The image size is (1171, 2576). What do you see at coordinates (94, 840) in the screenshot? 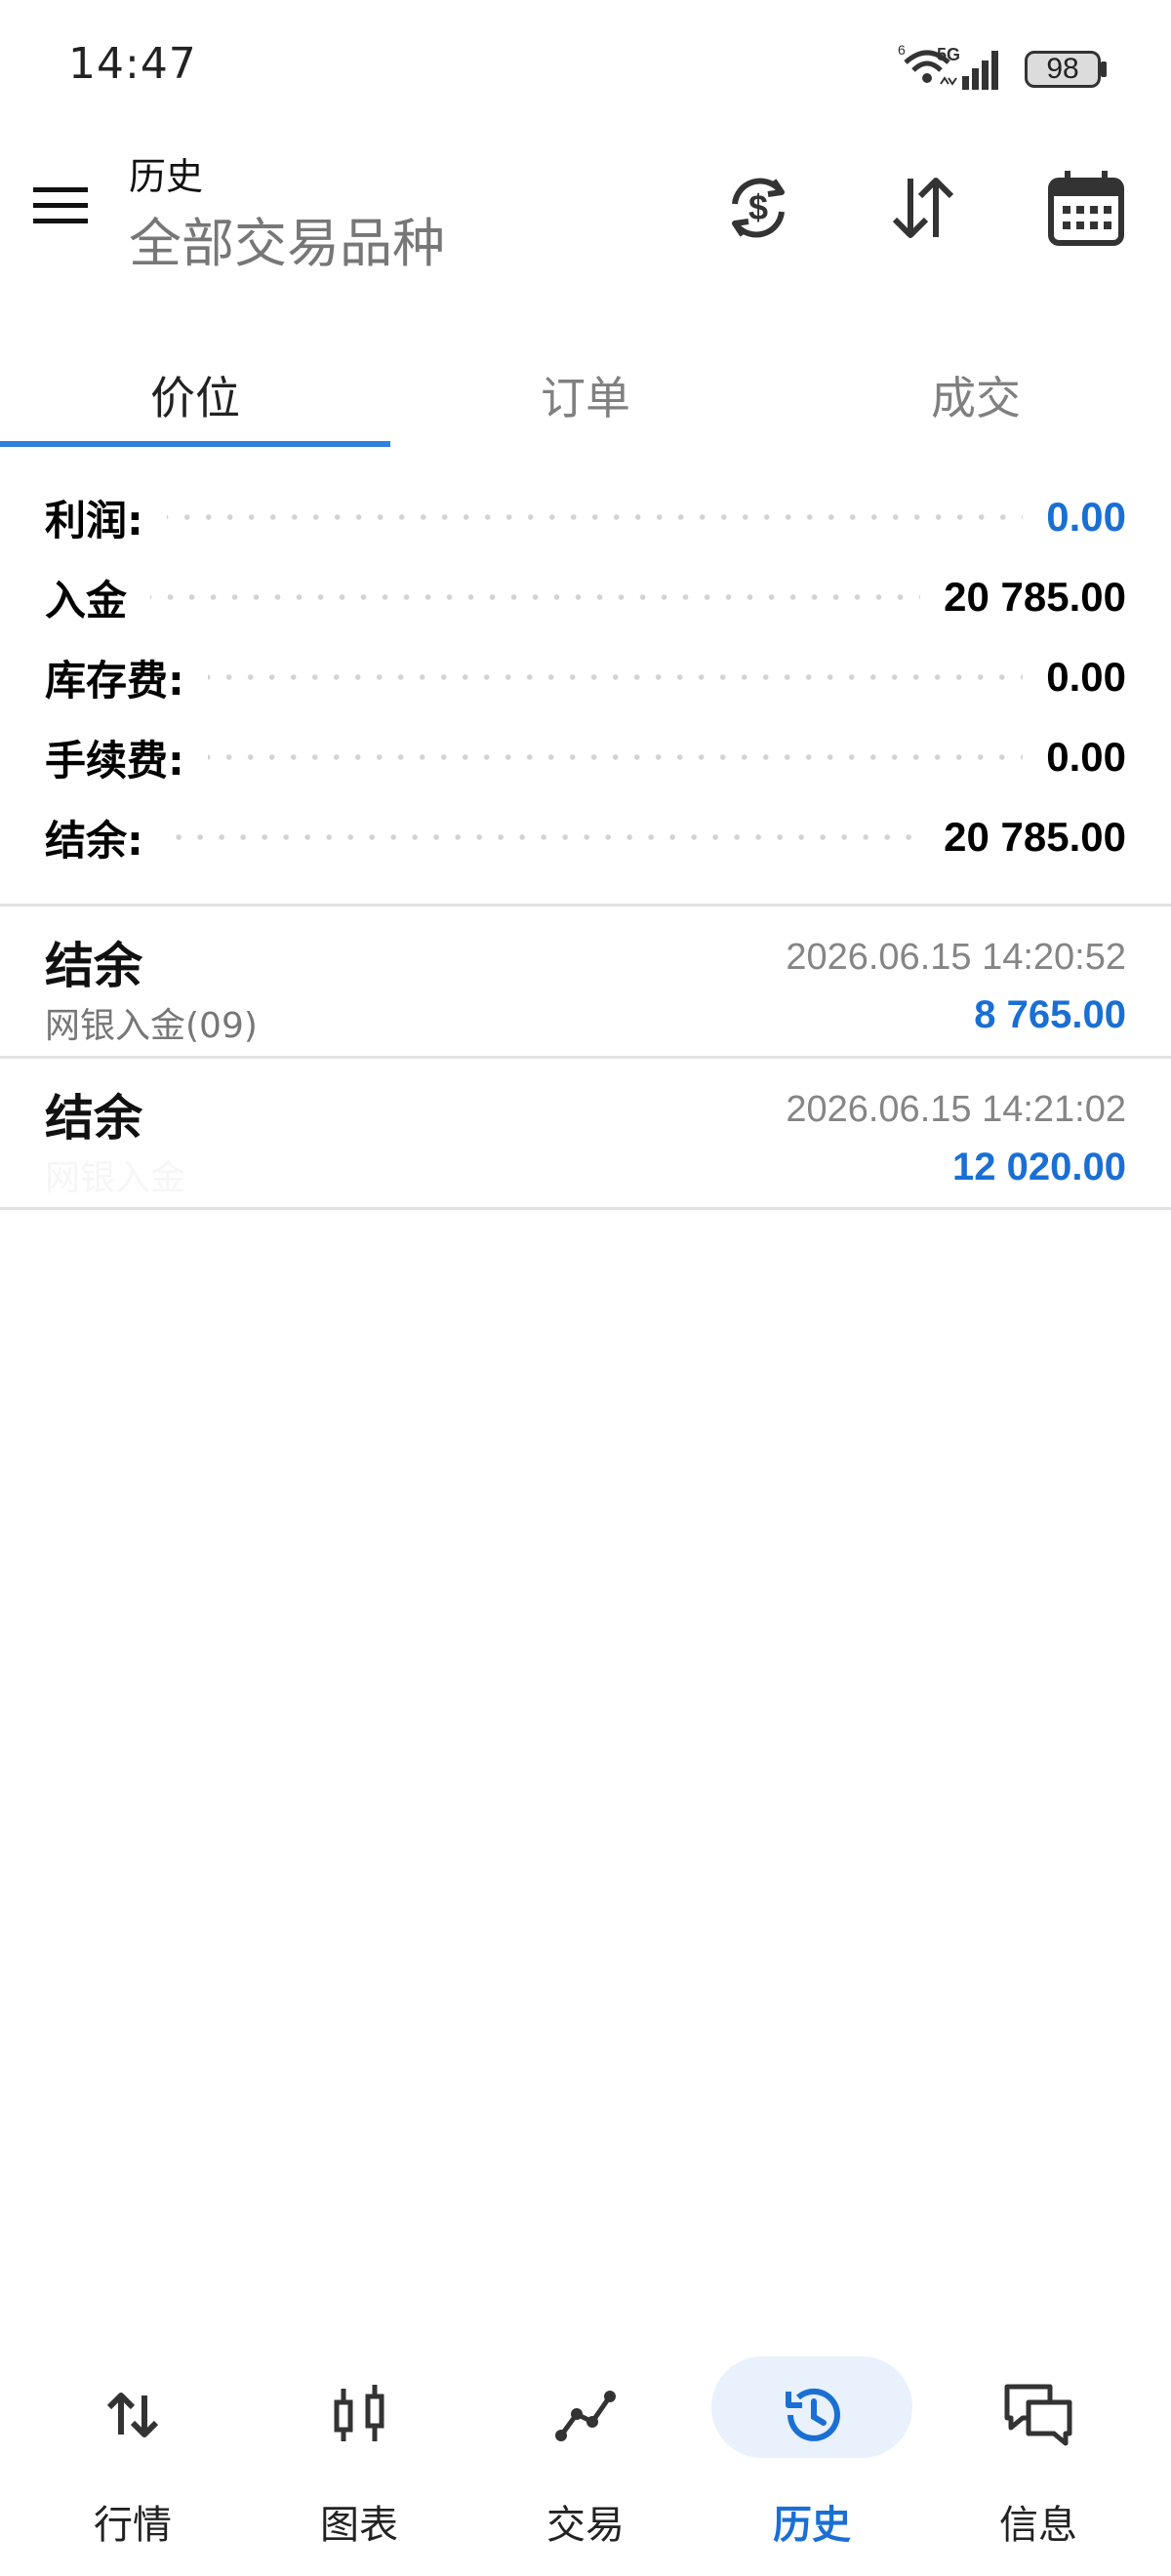
I see `summary-label: 结余:` at bounding box center [94, 840].